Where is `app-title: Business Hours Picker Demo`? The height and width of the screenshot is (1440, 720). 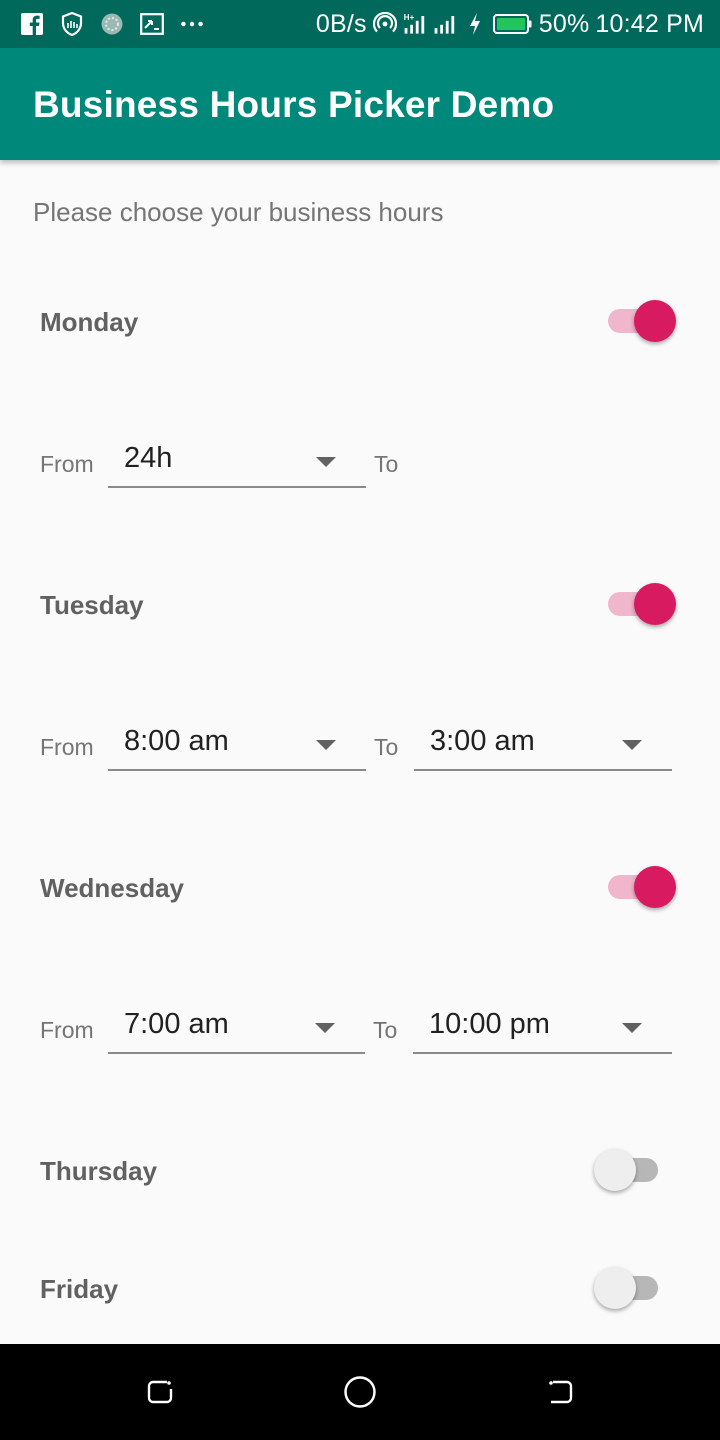
app-title: Business Hours Picker Demo is located at coordinates (294, 104).